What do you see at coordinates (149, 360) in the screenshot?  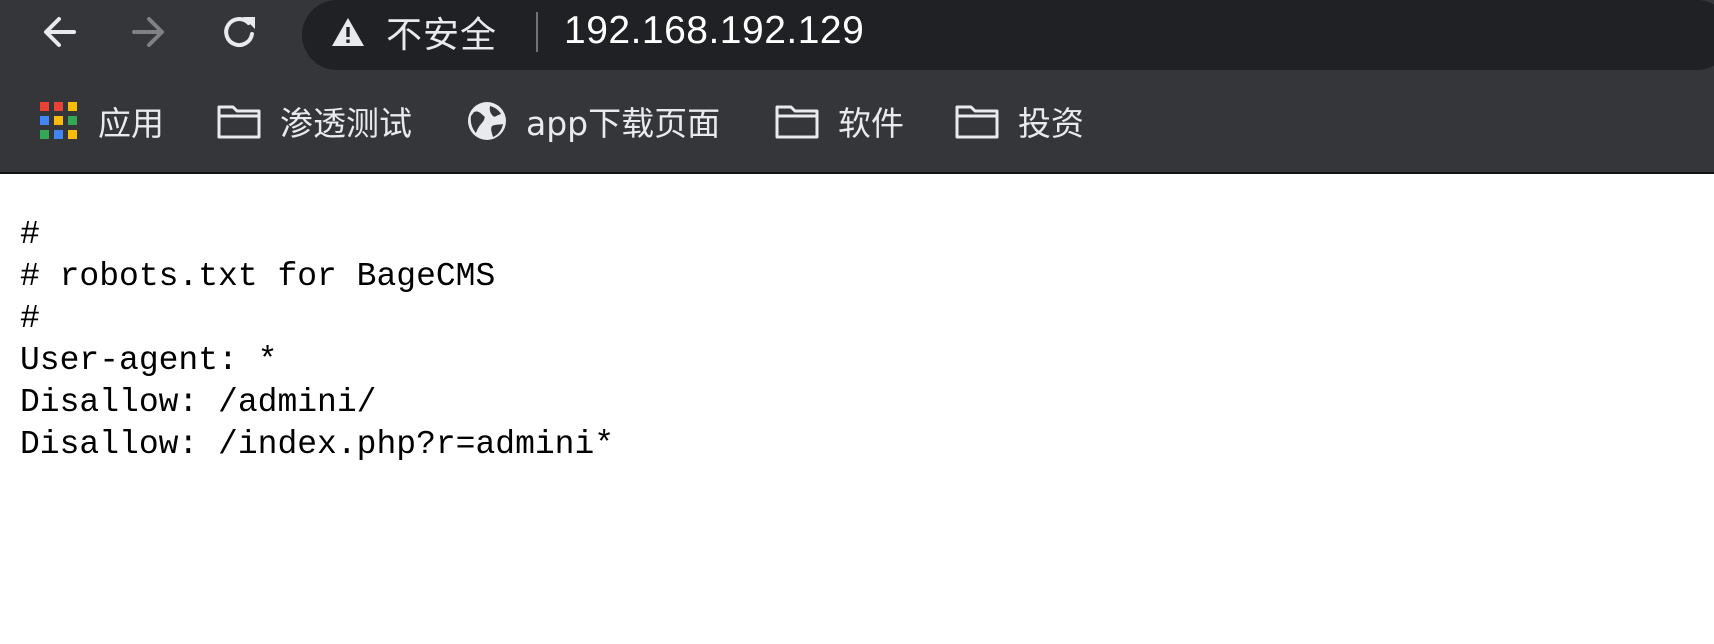 I see `text-line: User-agent: *` at bounding box center [149, 360].